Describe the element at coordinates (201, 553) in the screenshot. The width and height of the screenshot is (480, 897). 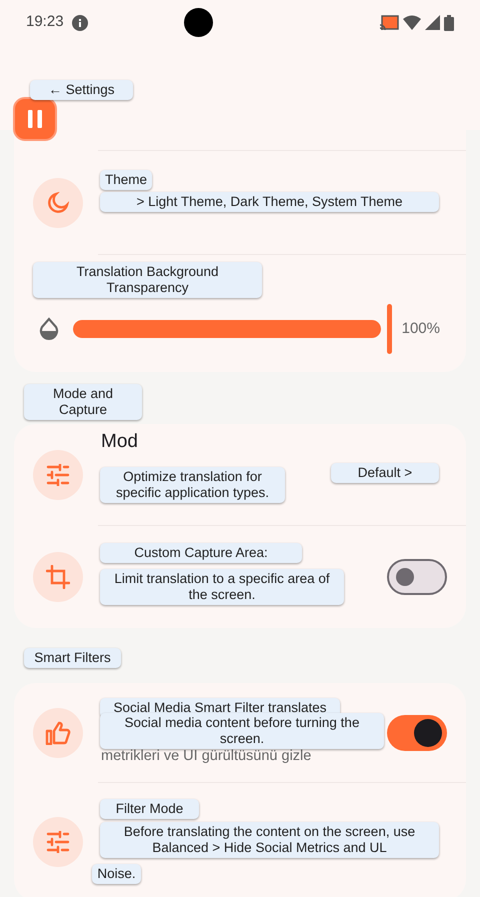
I see `translation-overlay: Custom Capture Area:` at that location.